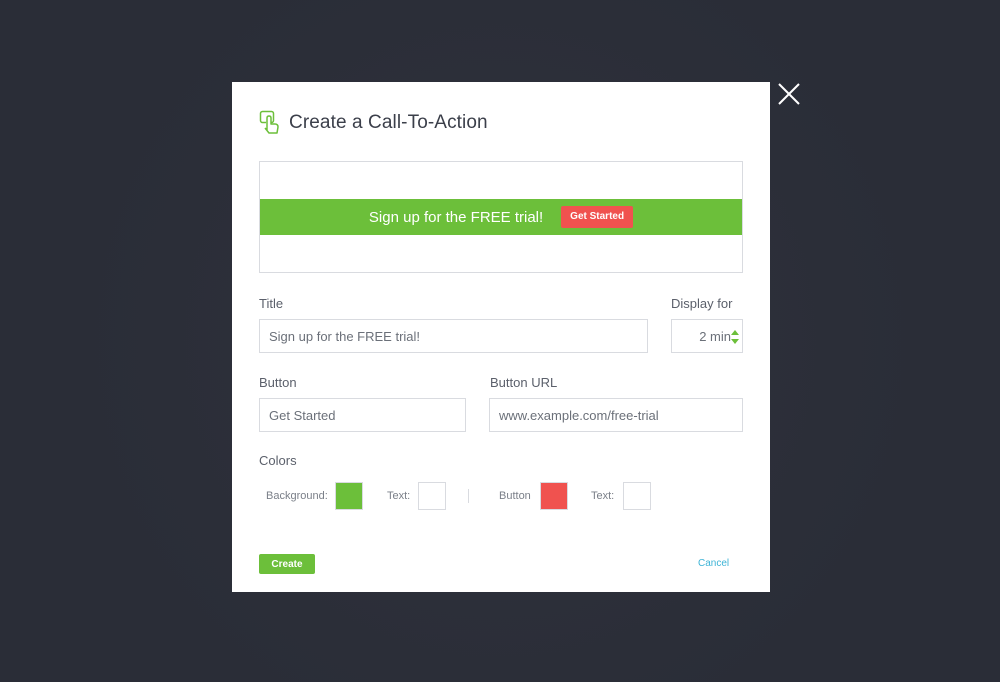 This screenshot has width=1000, height=682. What do you see at coordinates (269, 122) in the screenshot?
I see `hand-pointer-icon` at bounding box center [269, 122].